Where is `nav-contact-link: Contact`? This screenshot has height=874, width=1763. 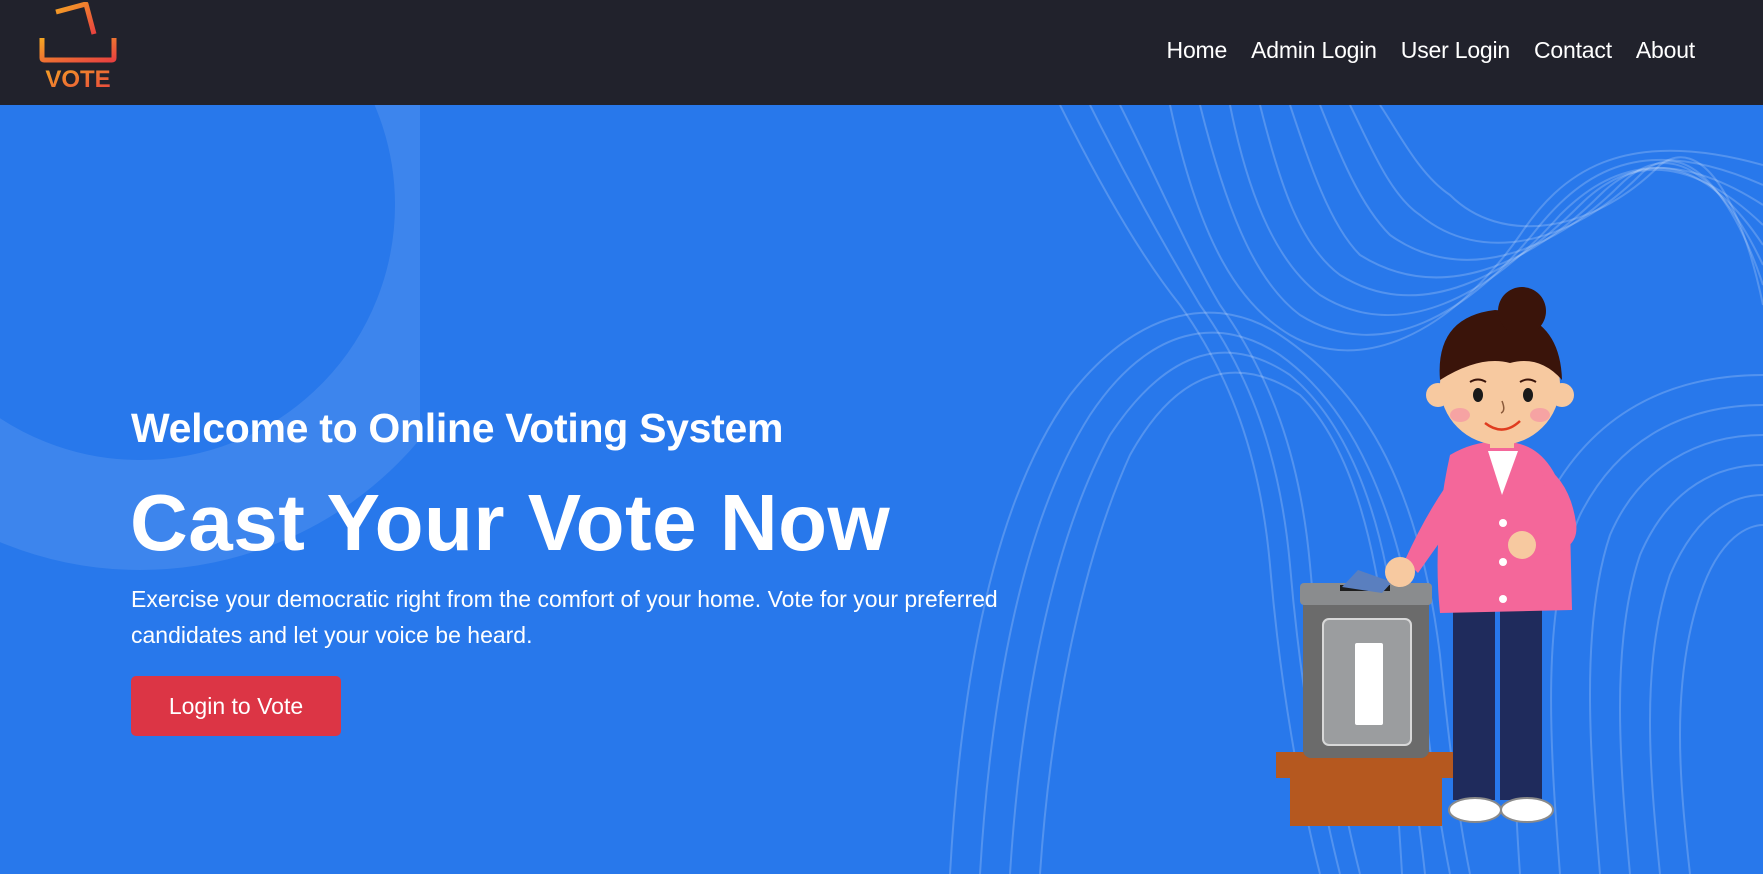
nav-contact-link: Contact is located at coordinates (1573, 50).